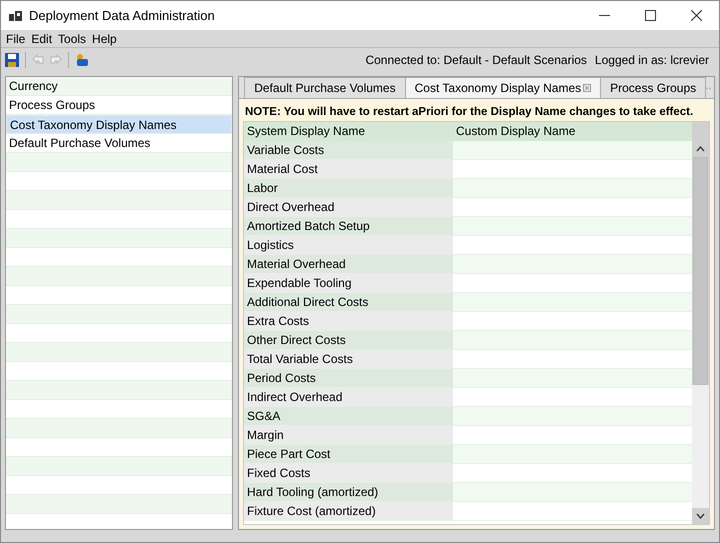 This screenshot has height=543, width=720. What do you see at coordinates (700, 516) in the screenshot?
I see `scroll-down-icon` at bounding box center [700, 516].